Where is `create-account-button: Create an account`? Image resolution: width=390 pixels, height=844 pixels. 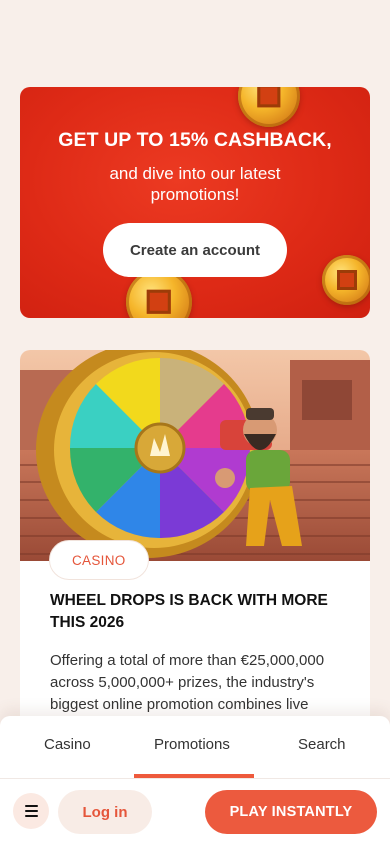 create-account-button: Create an account is located at coordinates (195, 250).